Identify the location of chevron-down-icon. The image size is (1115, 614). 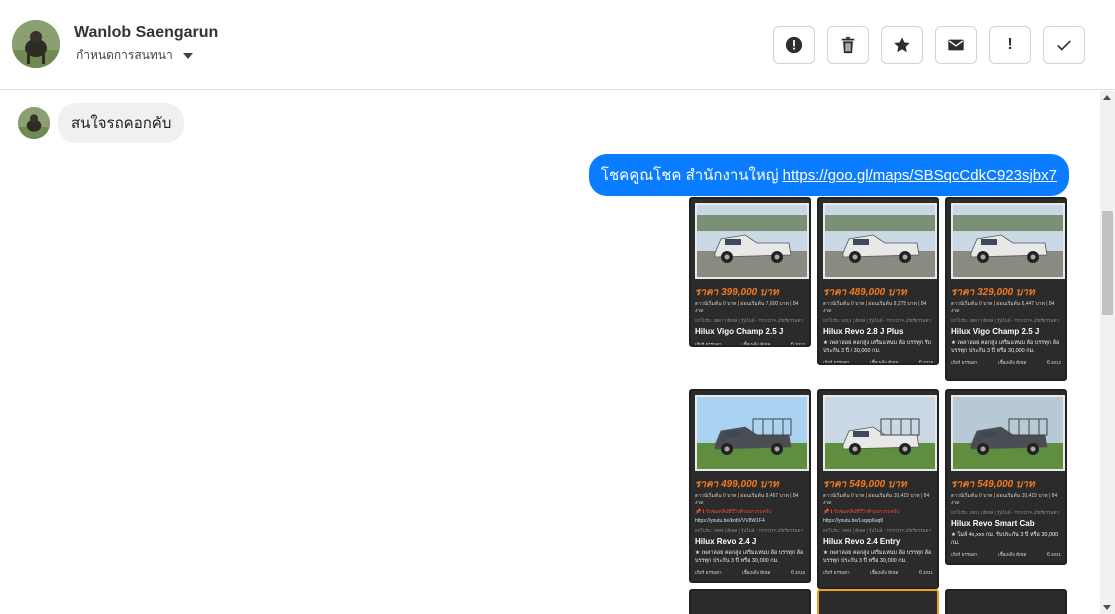
(187, 55).